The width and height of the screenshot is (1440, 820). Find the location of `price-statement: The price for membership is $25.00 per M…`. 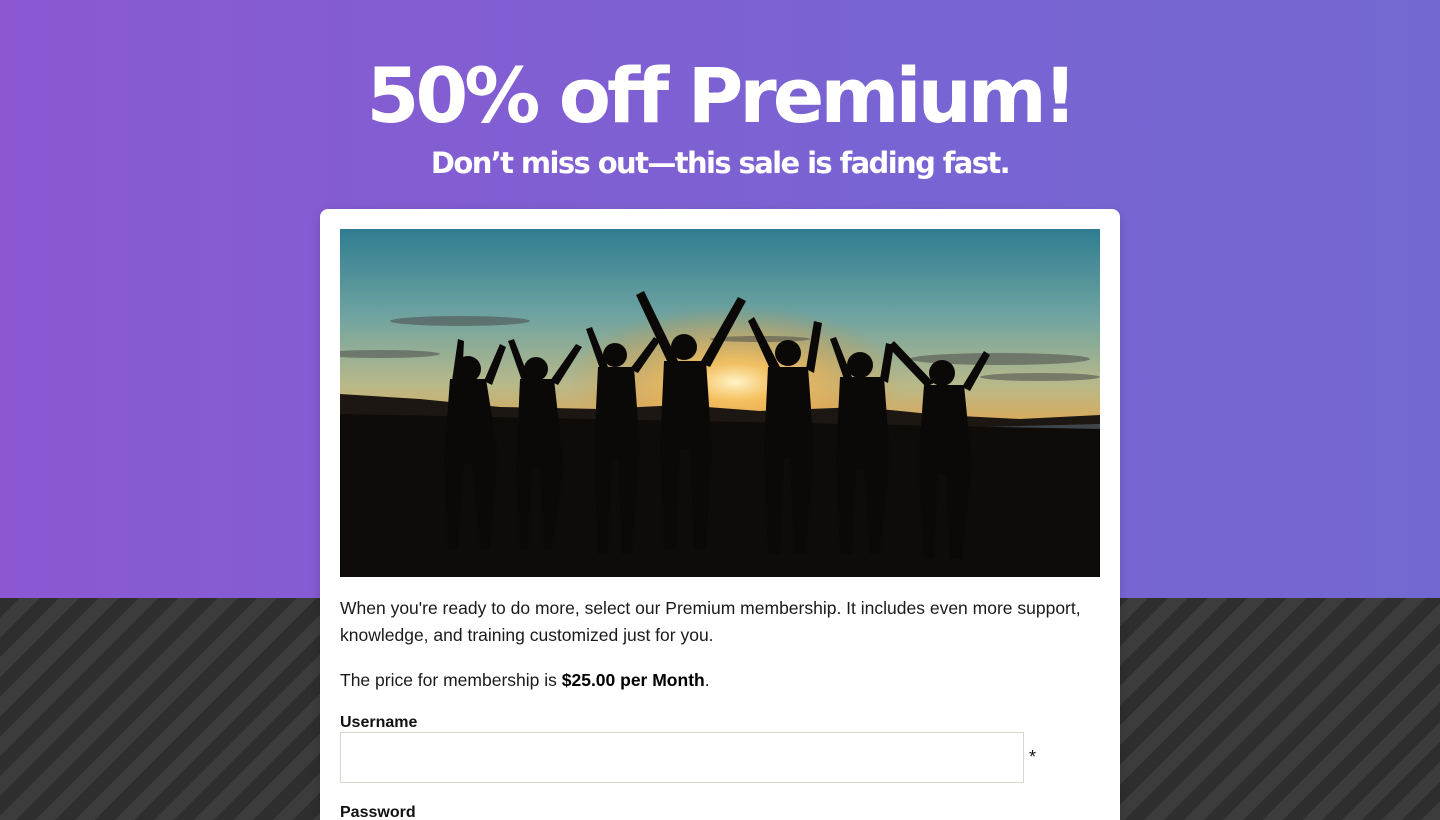

price-statement: The price for membership is $25.00 per M… is located at coordinates (720, 680).